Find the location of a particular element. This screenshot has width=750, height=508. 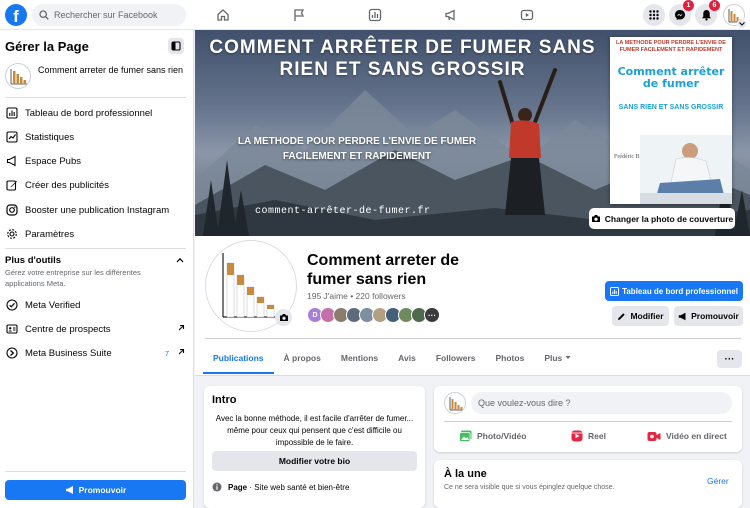

sidebar-item-label: Espace Pubs is located at coordinates (53, 161).